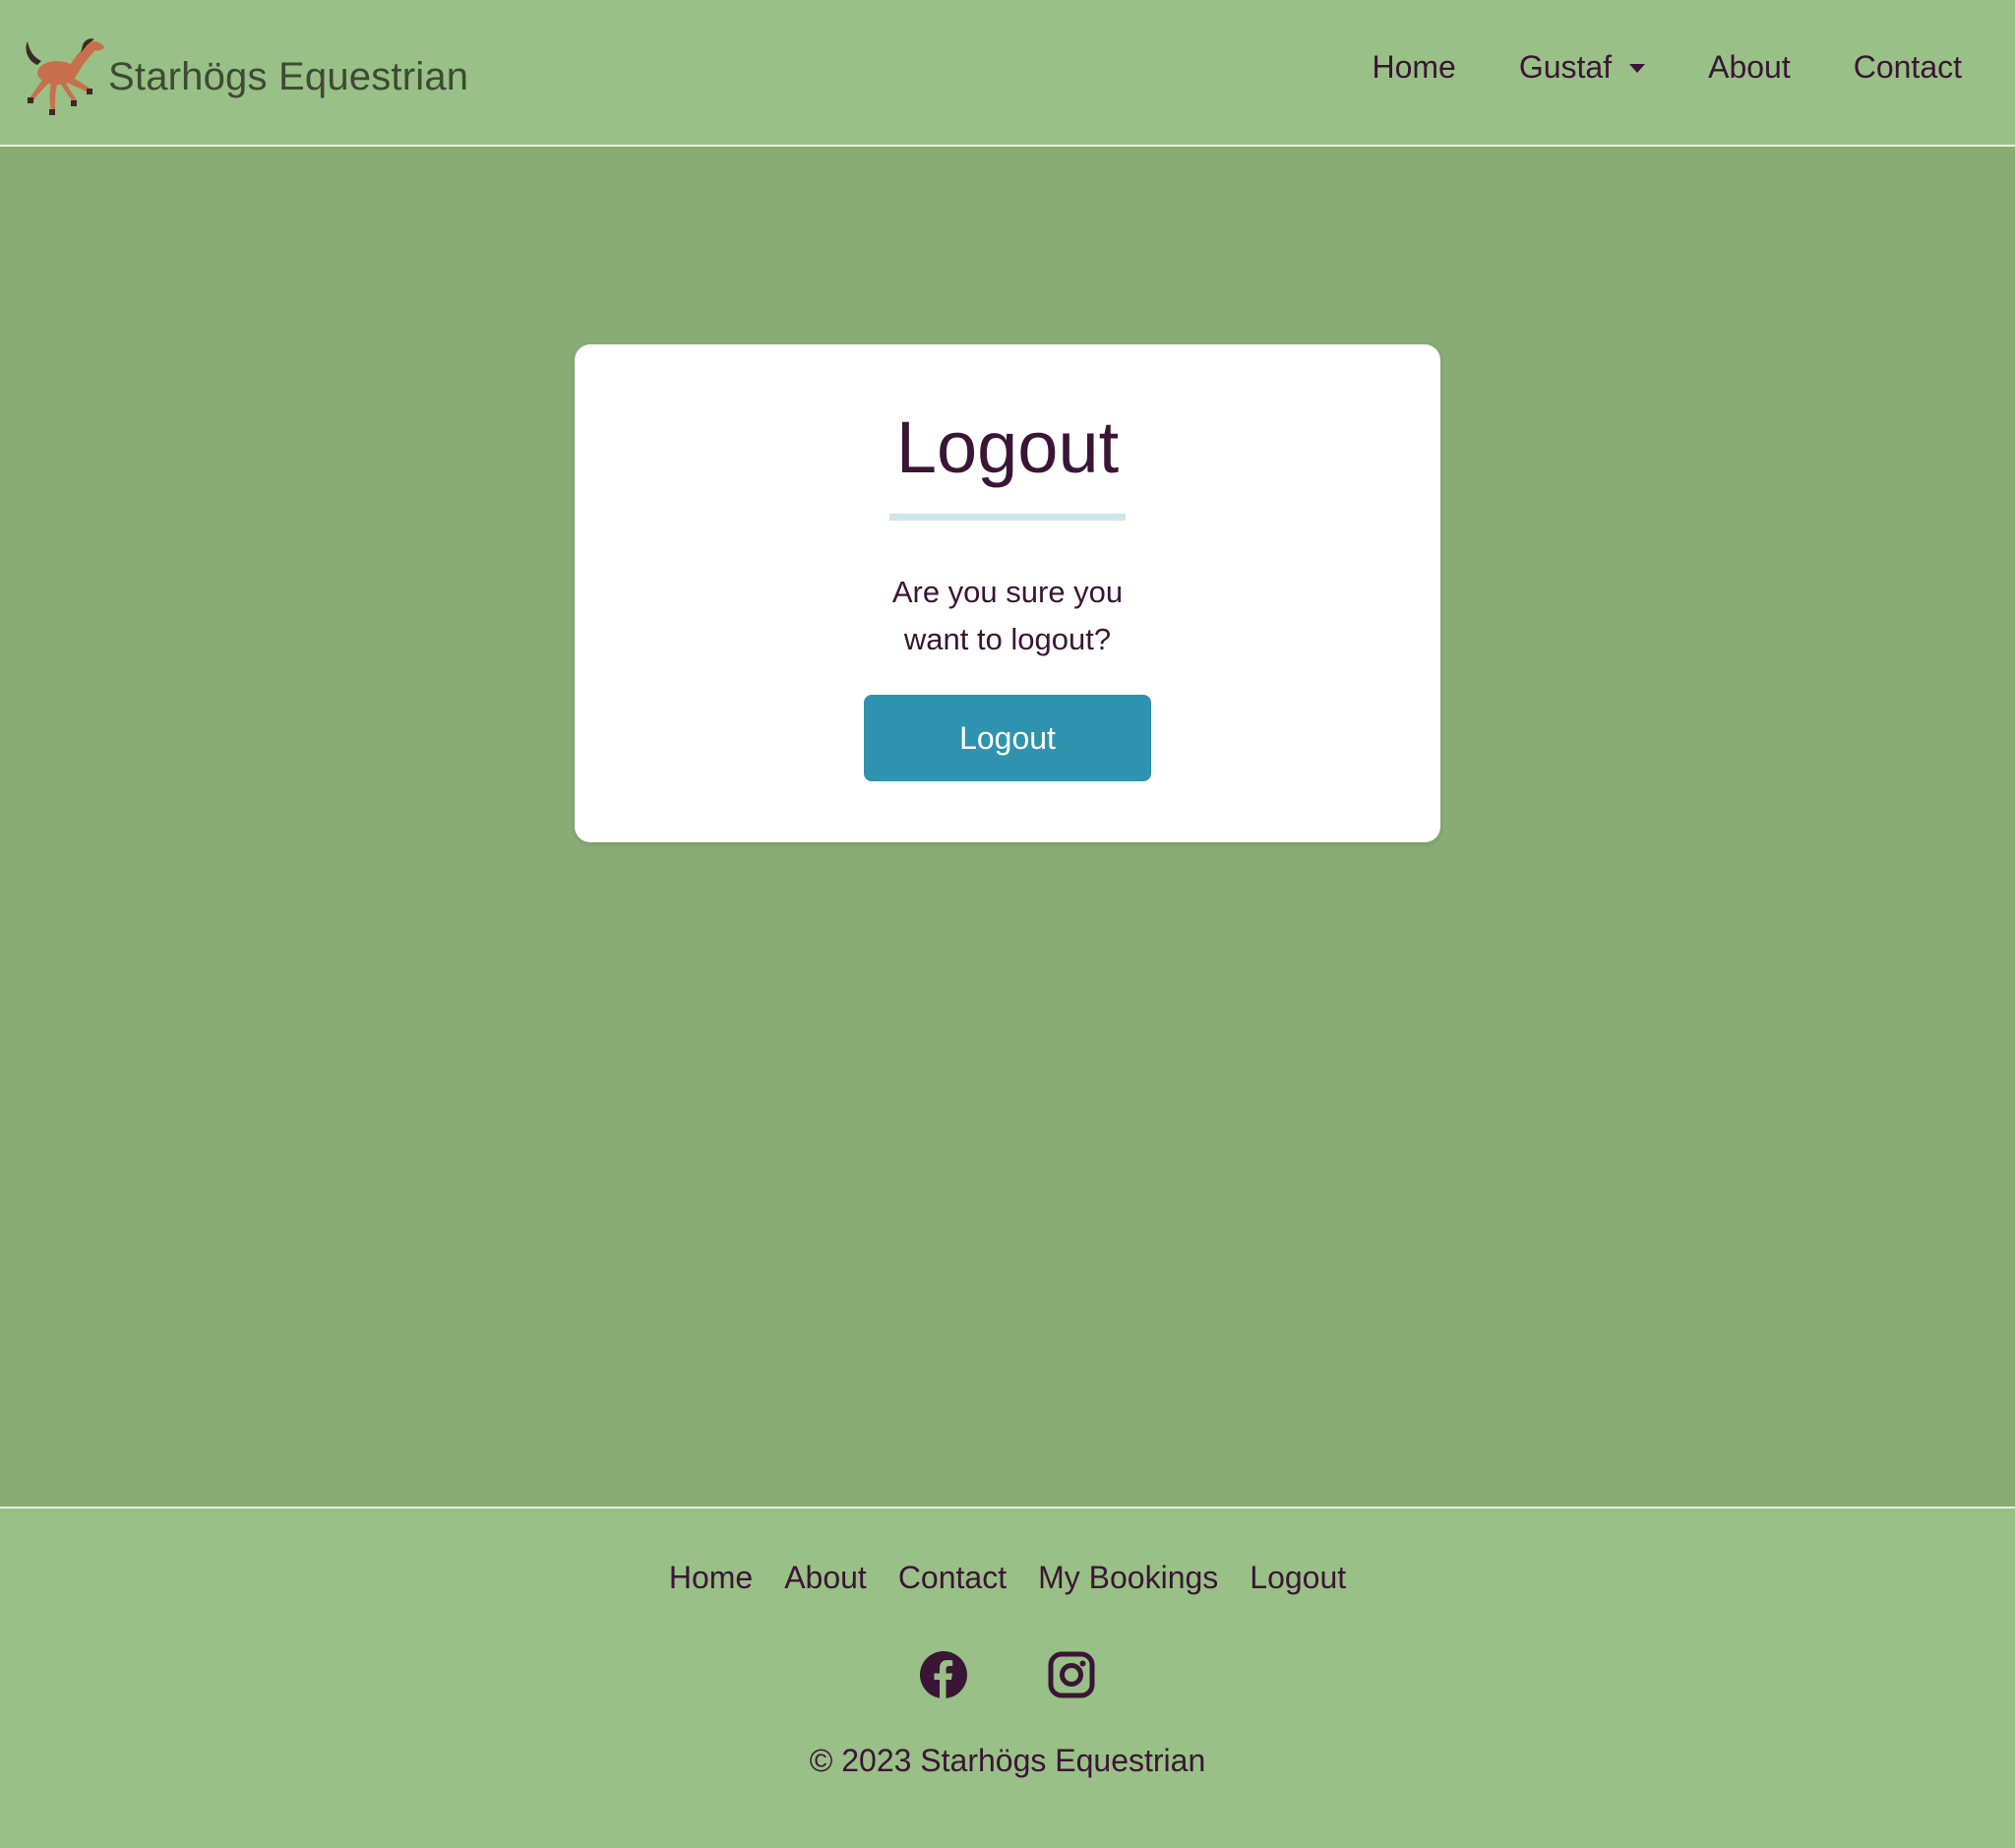 The width and height of the screenshot is (2015, 1848). What do you see at coordinates (1128, 1578) in the screenshot?
I see `footer-my-bookings-link: My Bookings` at bounding box center [1128, 1578].